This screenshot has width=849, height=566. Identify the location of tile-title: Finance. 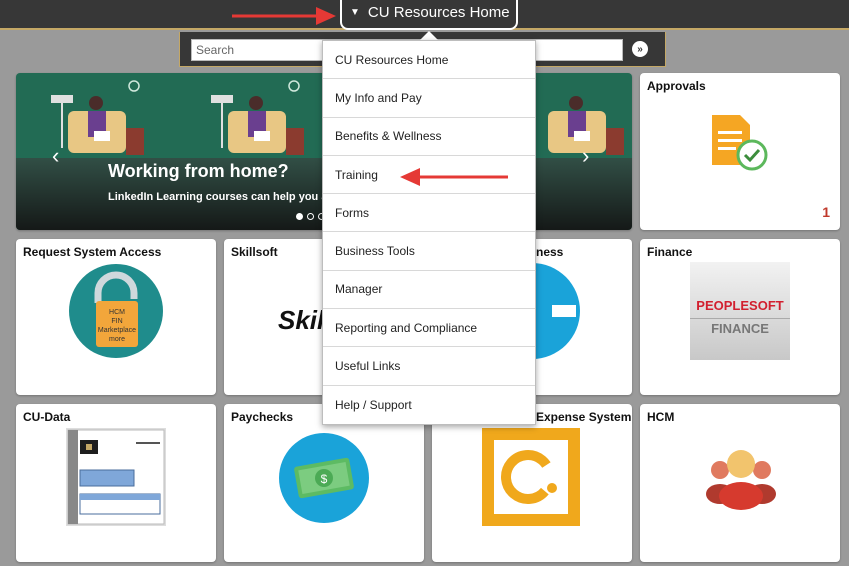
(670, 252).